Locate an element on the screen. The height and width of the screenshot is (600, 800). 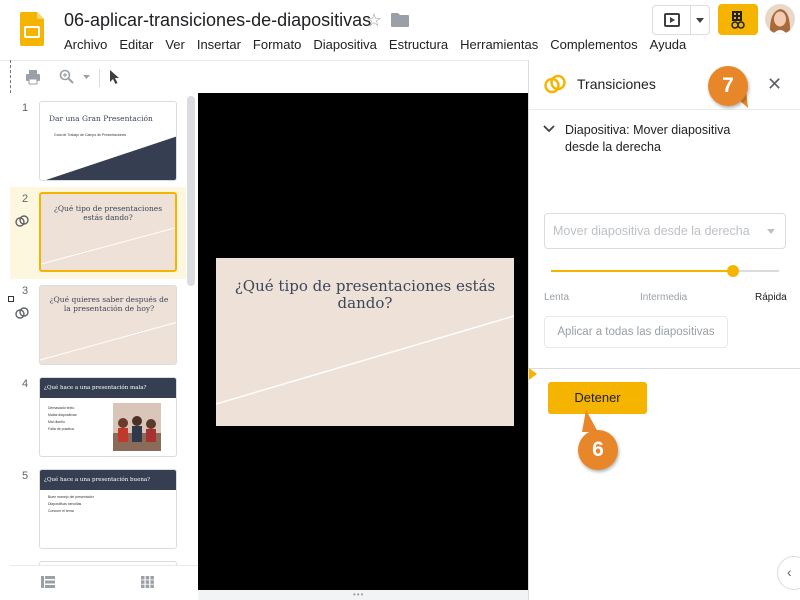
callout-6-tail is located at coordinates (590, 421).